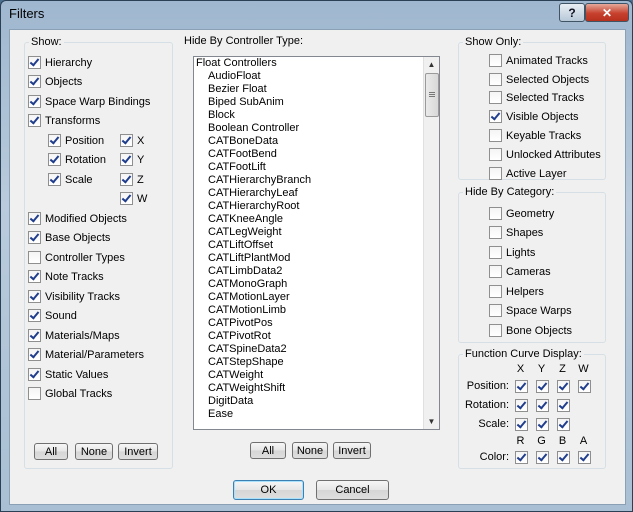  Describe the element at coordinates (316, 154) in the screenshot. I see `controller-list-item: CATFootBend` at that location.